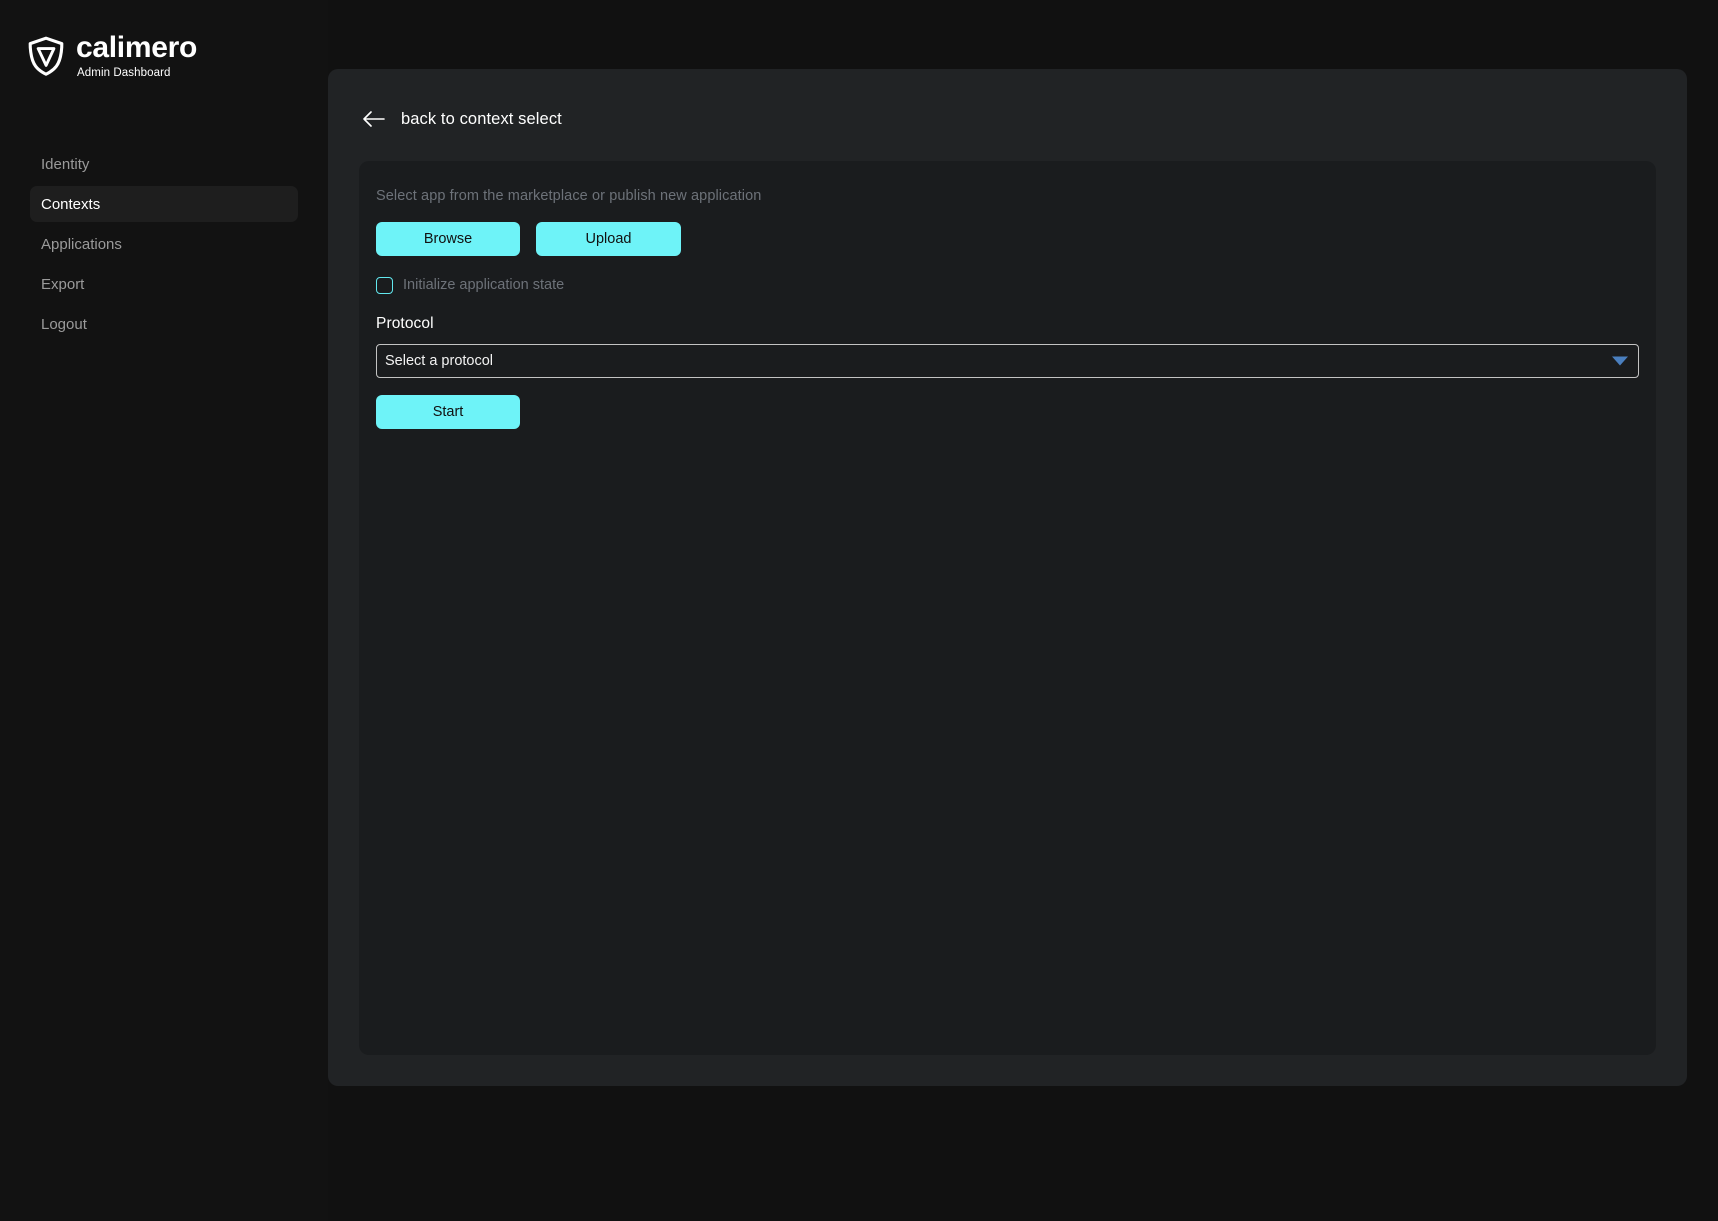 This screenshot has width=1718, height=1221. What do you see at coordinates (71, 204) in the screenshot?
I see `sidebar-item-label: Contexts` at bounding box center [71, 204].